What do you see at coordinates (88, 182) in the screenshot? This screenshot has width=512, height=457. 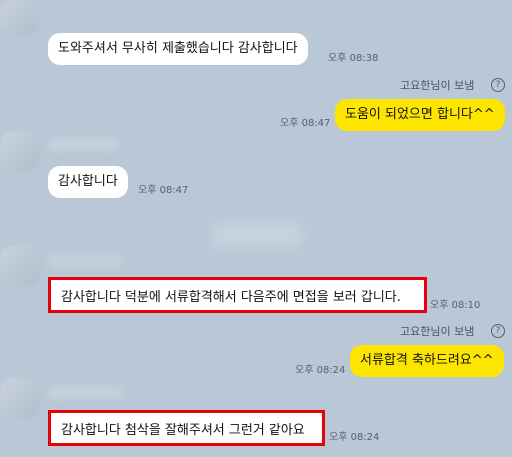 I see `incoming-message: 감사합니다` at bounding box center [88, 182].